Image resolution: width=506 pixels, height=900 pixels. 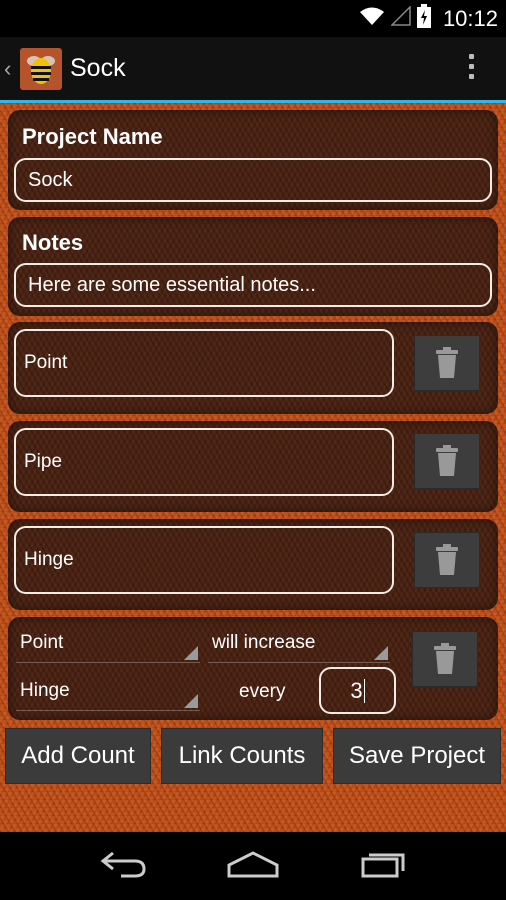 I want to click on every-label: every, so click(x=262, y=691).